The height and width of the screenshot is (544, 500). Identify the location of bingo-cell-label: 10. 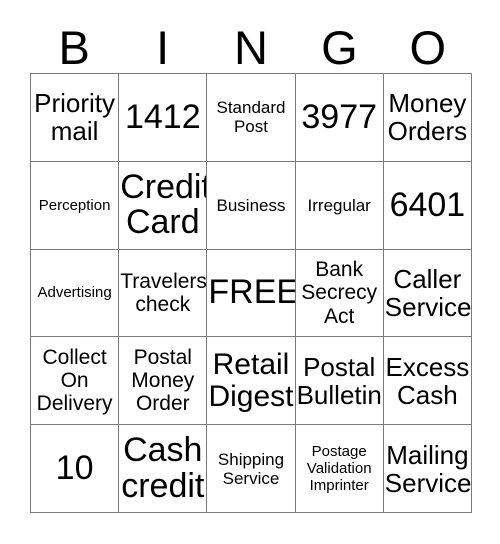
(74, 467).